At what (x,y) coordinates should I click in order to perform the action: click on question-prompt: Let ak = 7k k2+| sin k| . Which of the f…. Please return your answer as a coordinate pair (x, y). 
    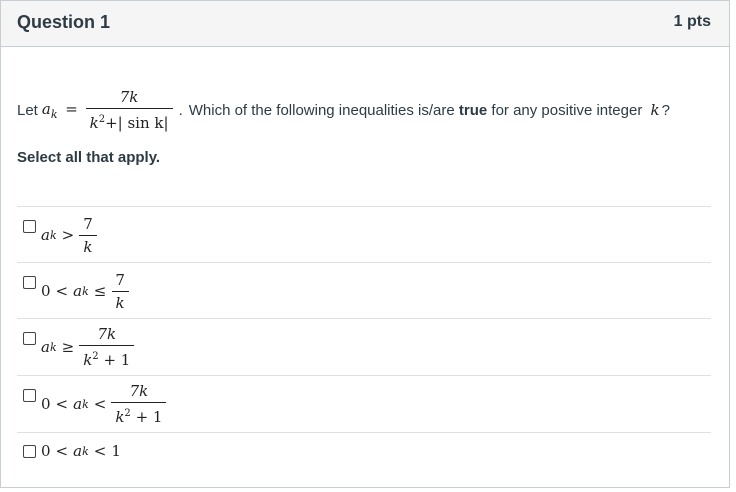
    Looking at the image, I should click on (343, 110).